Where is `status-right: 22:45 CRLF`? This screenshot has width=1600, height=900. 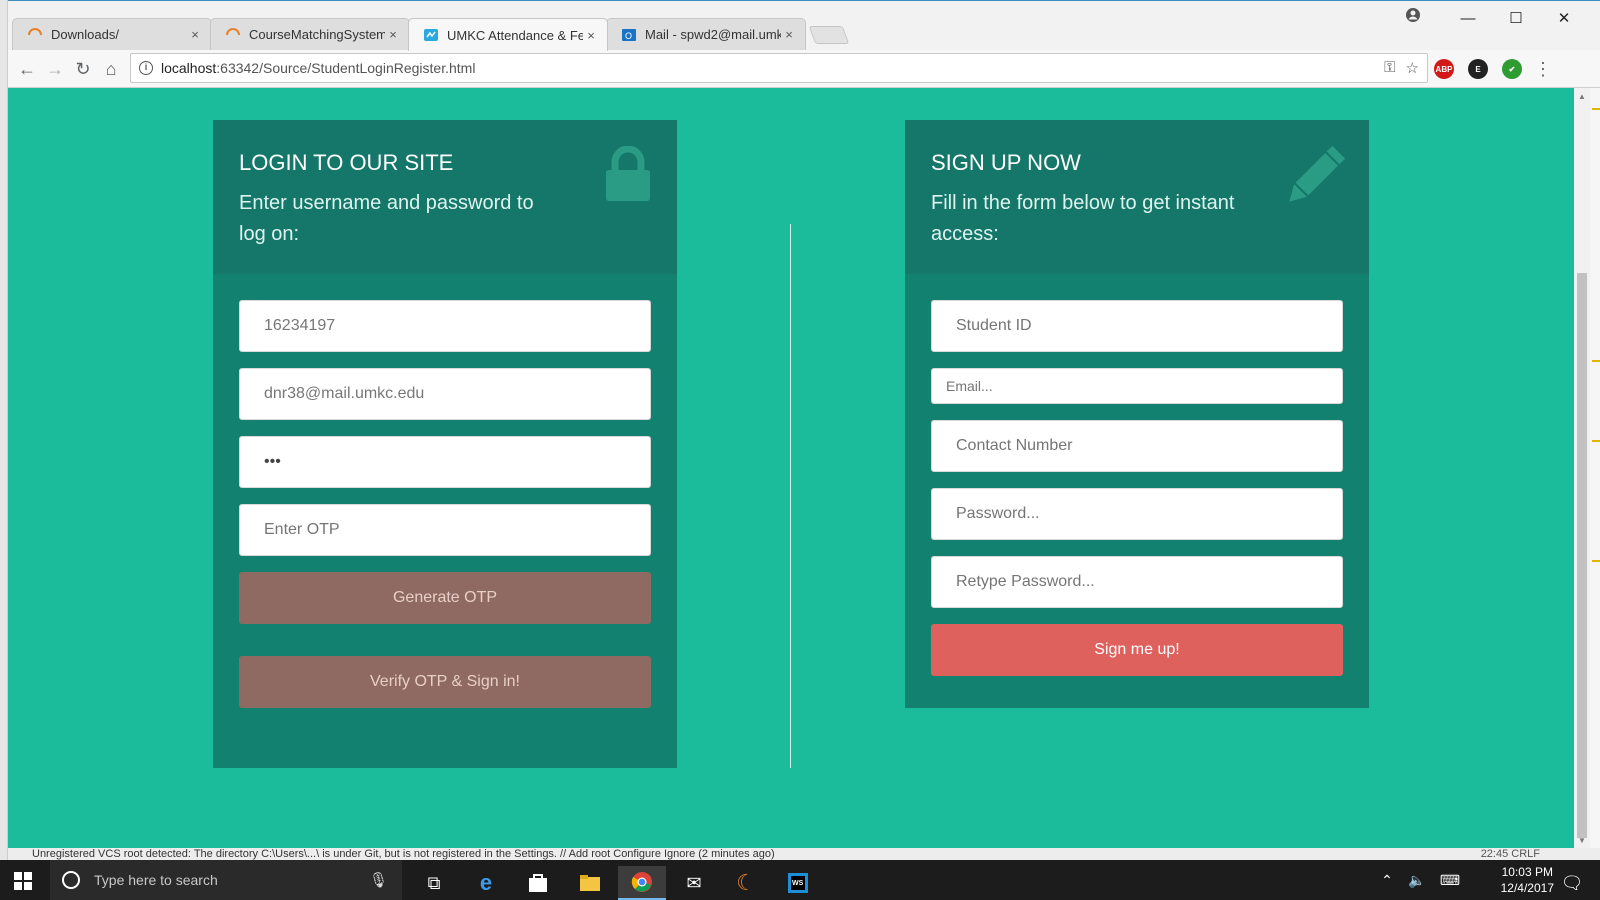 status-right: 22:45 CRLF is located at coordinates (1510, 854).